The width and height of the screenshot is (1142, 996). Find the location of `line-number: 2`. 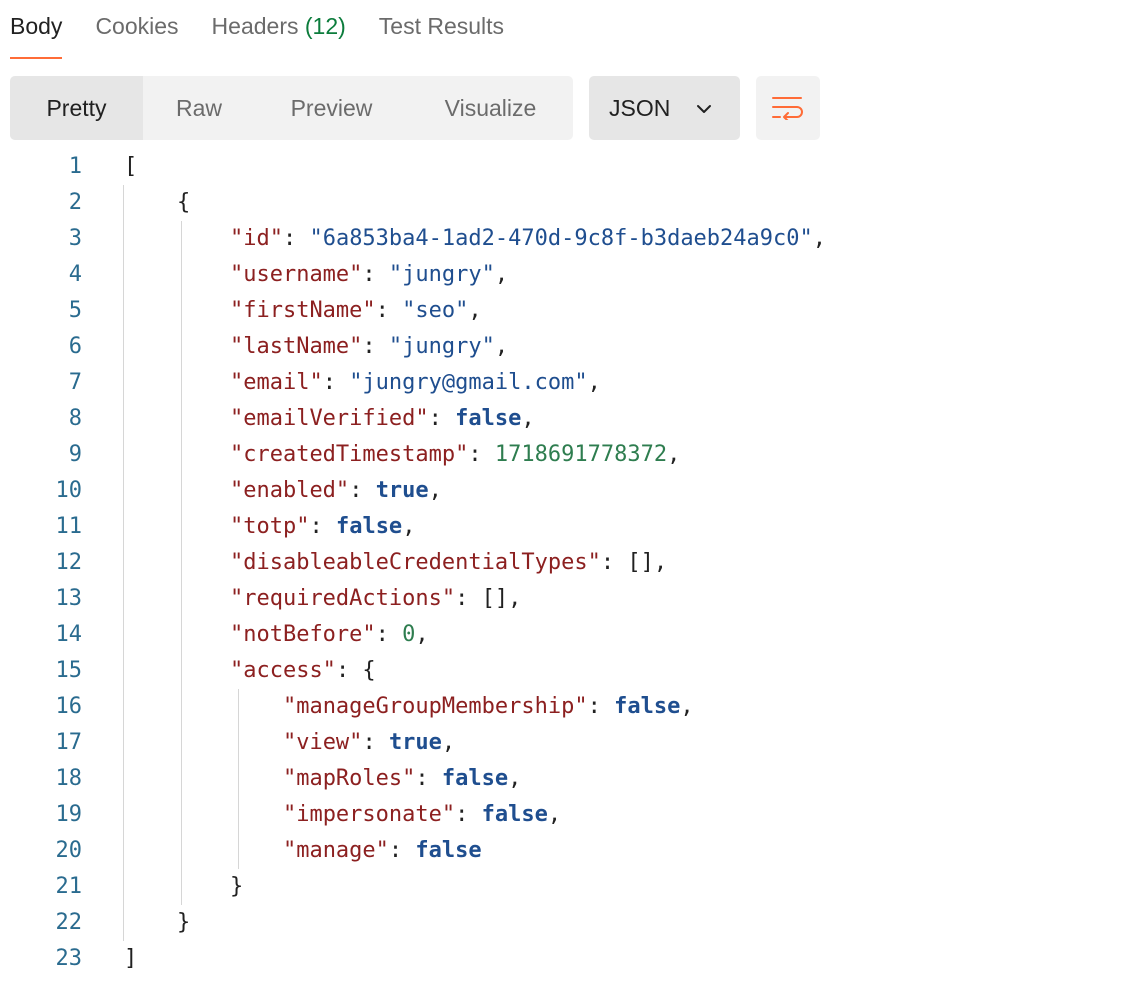

line-number: 2 is located at coordinates (75, 202).